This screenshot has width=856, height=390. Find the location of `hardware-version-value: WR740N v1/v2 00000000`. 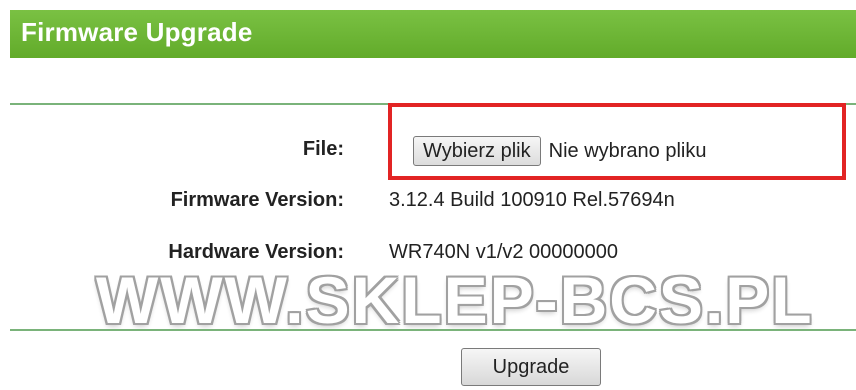

hardware-version-value: WR740N v1/v2 00000000 is located at coordinates (504, 252).